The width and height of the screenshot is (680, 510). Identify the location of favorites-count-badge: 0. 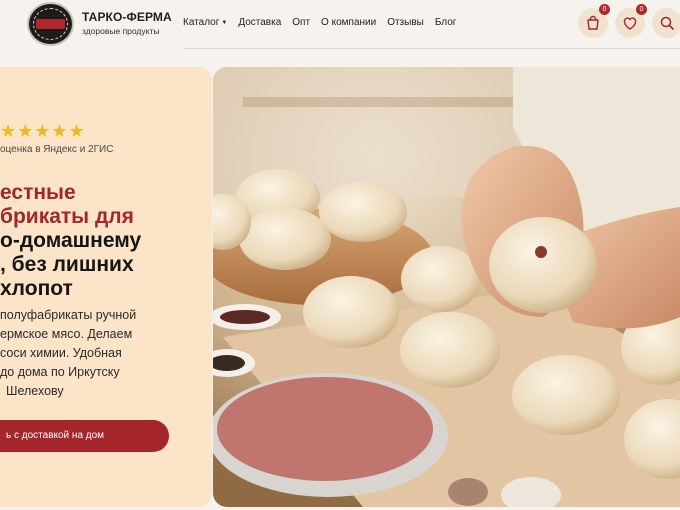
(641, 9).